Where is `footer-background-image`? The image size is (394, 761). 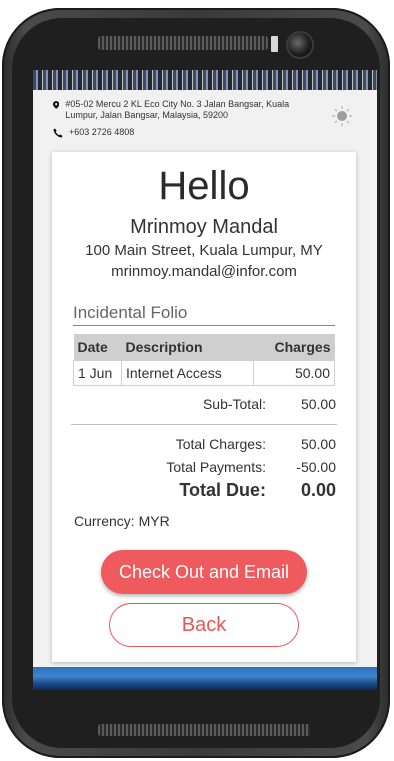 footer-background-image is located at coordinates (205, 678).